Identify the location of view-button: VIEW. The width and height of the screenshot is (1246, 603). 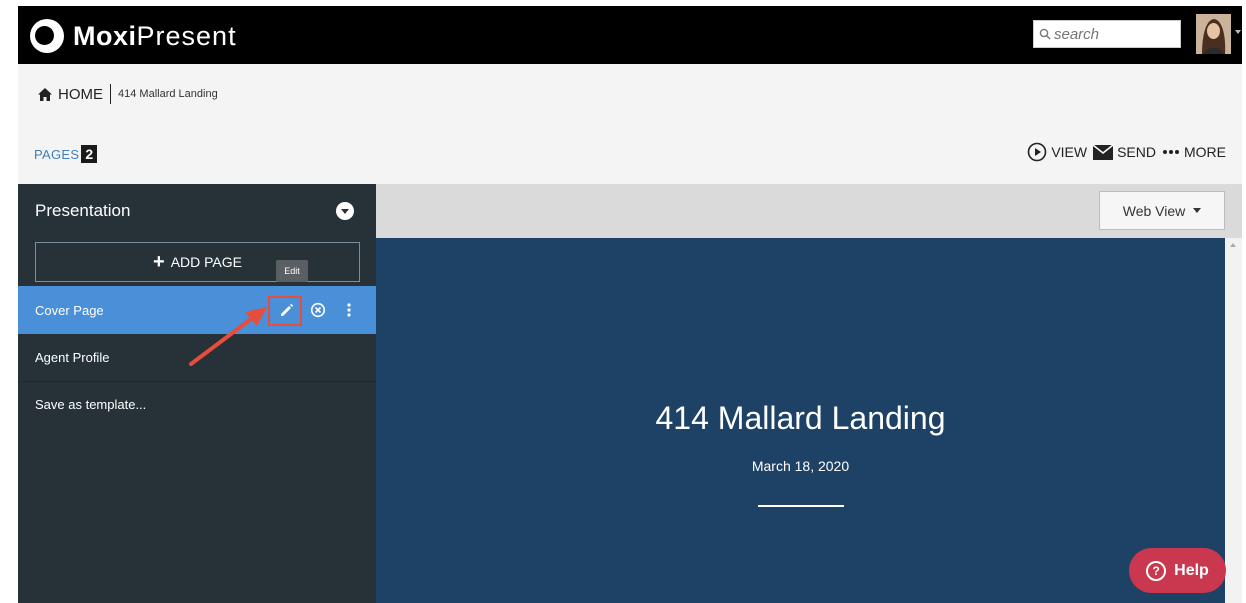
(1057, 152).